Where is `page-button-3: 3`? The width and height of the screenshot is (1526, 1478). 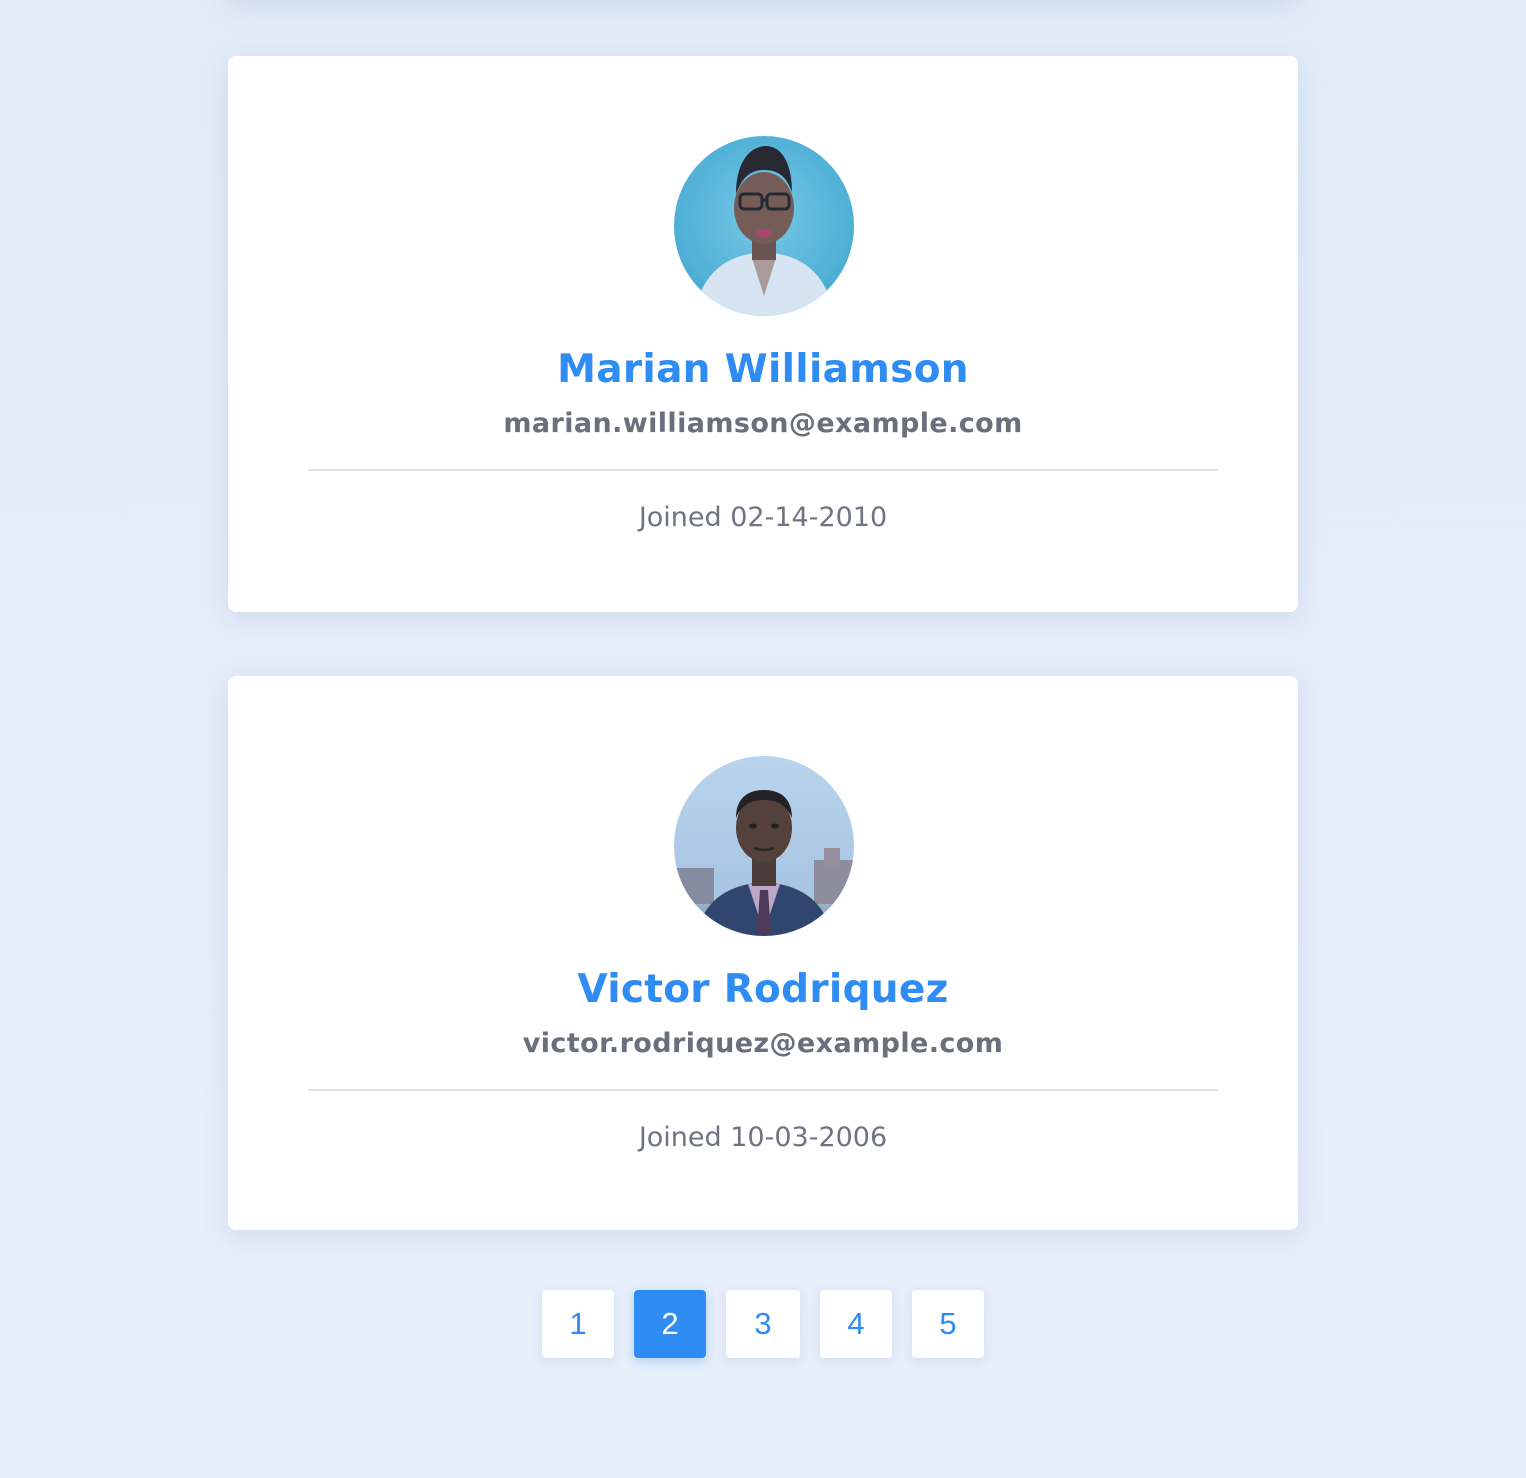
page-button-3: 3 is located at coordinates (763, 1324).